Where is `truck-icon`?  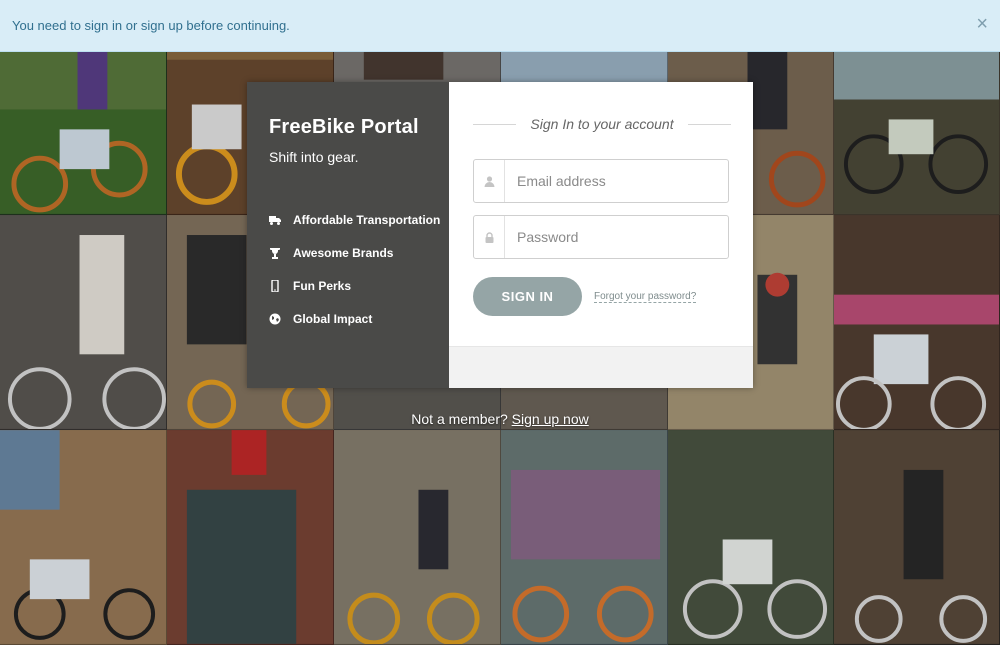
truck-icon is located at coordinates (275, 220).